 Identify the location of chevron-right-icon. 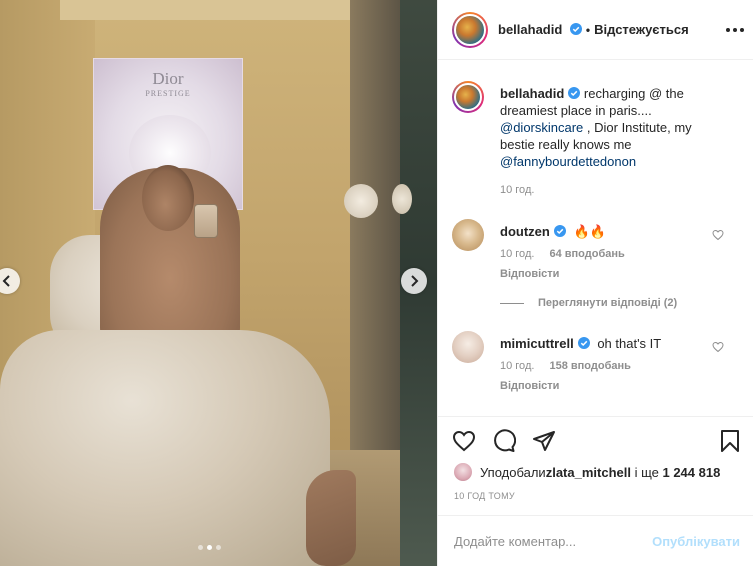
(415, 281).